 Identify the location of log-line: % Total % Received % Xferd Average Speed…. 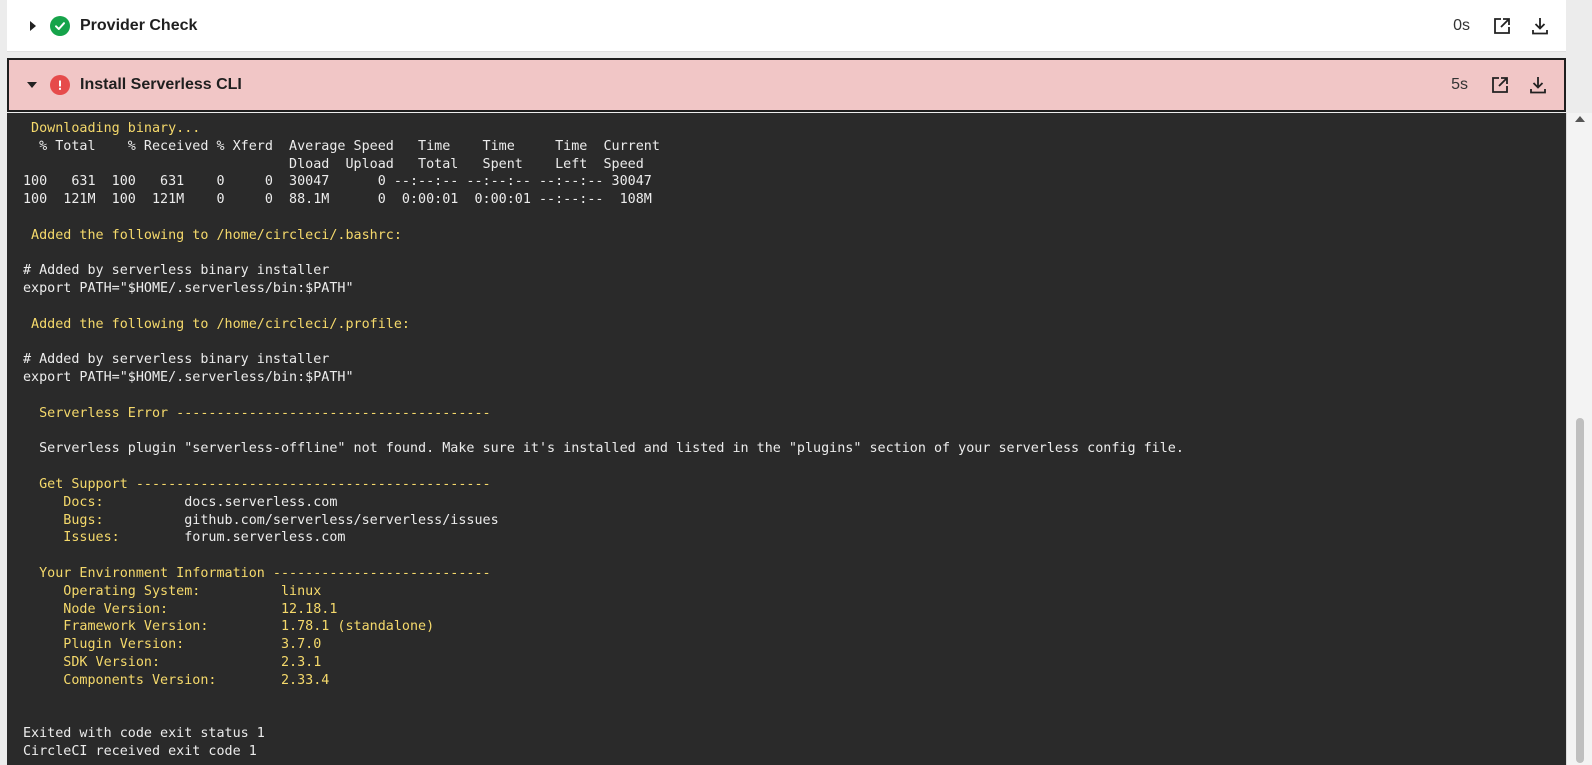
(341, 146).